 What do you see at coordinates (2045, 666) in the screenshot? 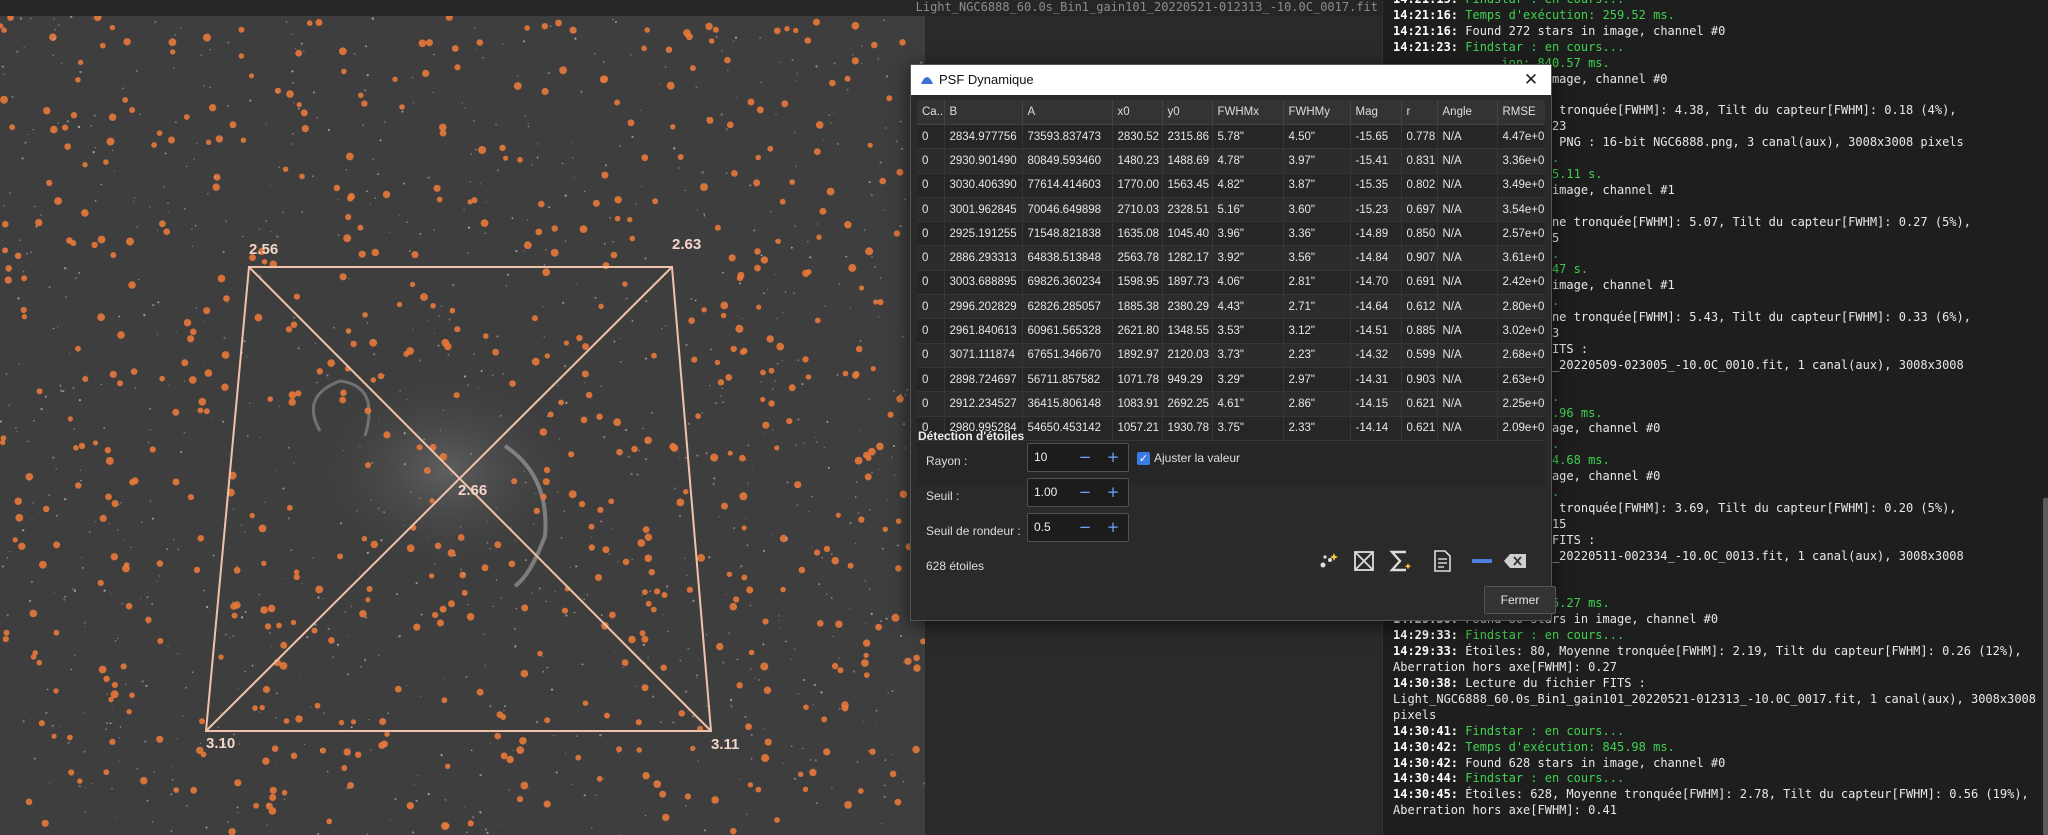
I see `console-scrollbar` at bounding box center [2045, 666].